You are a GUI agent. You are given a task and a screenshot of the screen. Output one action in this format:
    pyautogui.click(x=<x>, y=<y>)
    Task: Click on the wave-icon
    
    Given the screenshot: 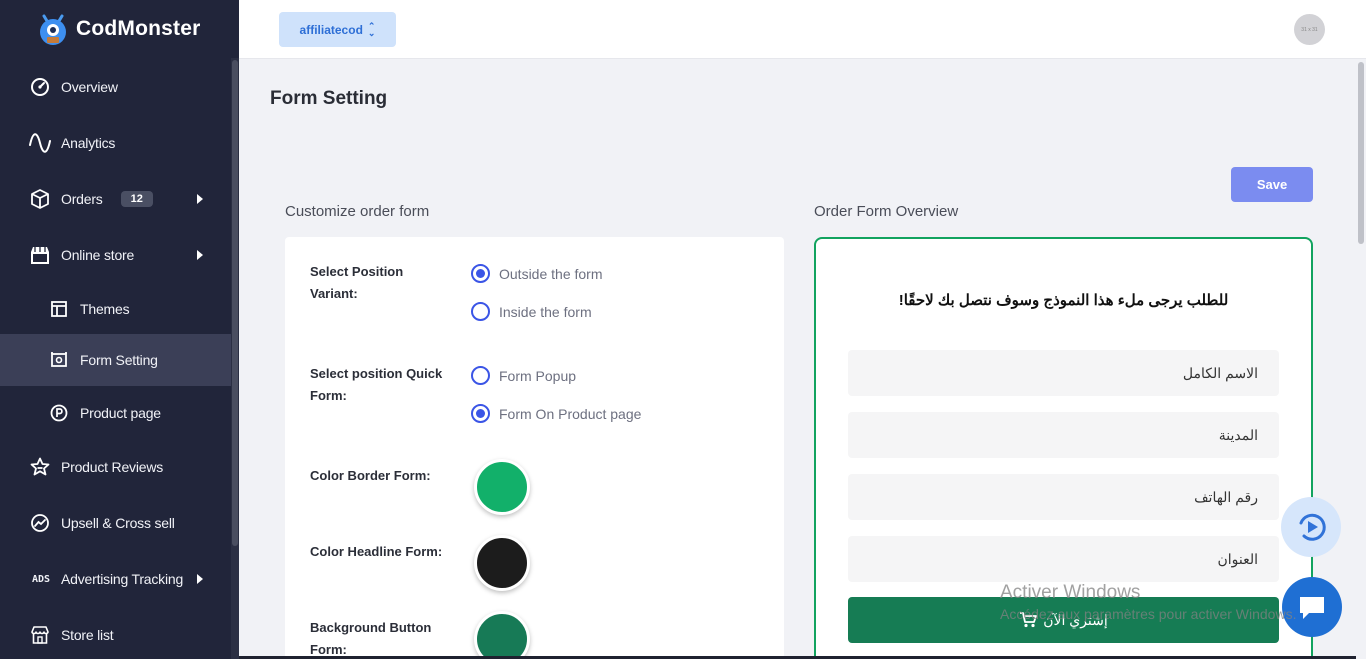 What is the action you would take?
    pyautogui.click(x=40, y=143)
    